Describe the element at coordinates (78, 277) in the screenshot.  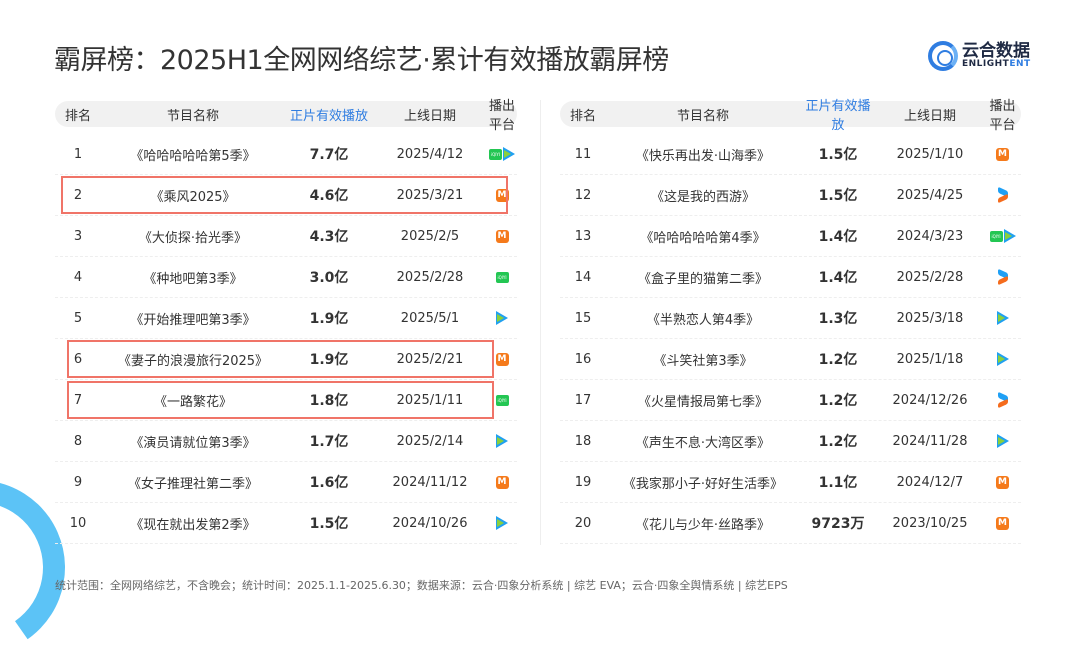
I see `rank: 4` at that location.